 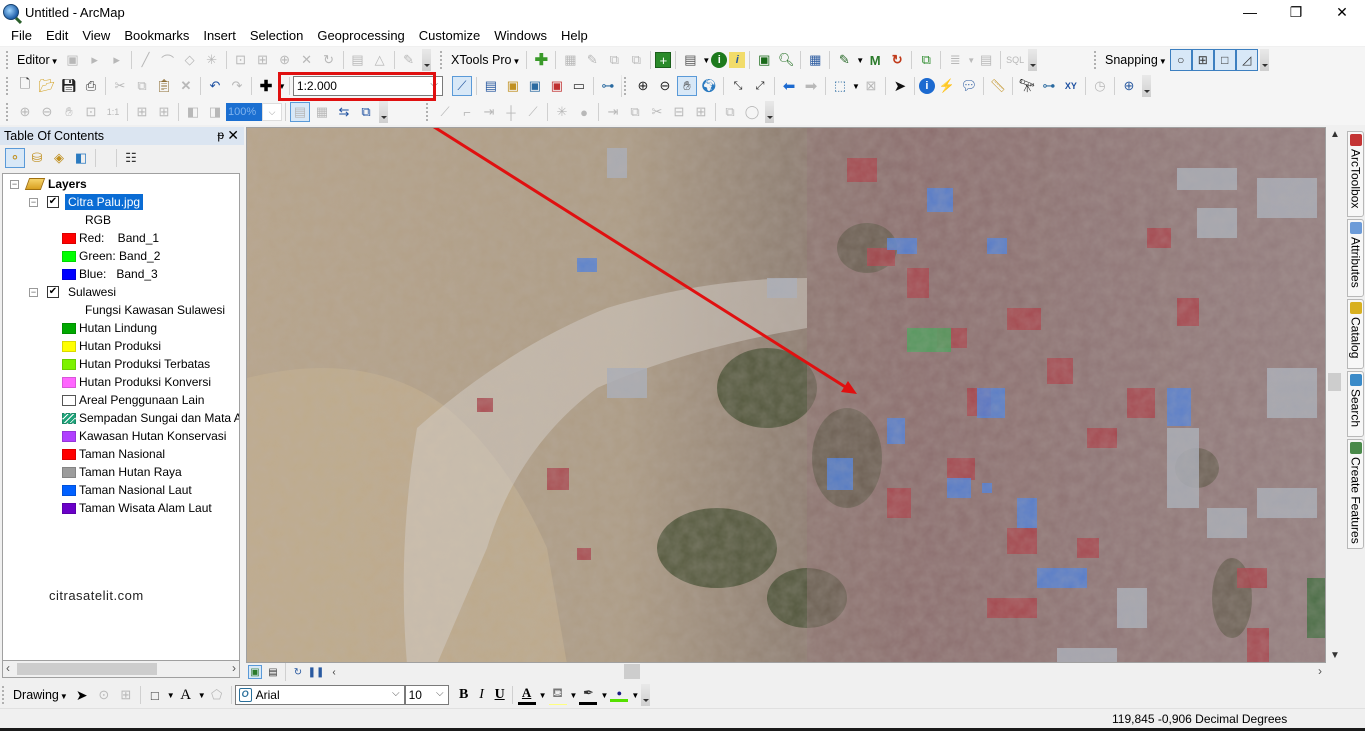 I want to click on identify-icon: i, so click(x=926, y=86).